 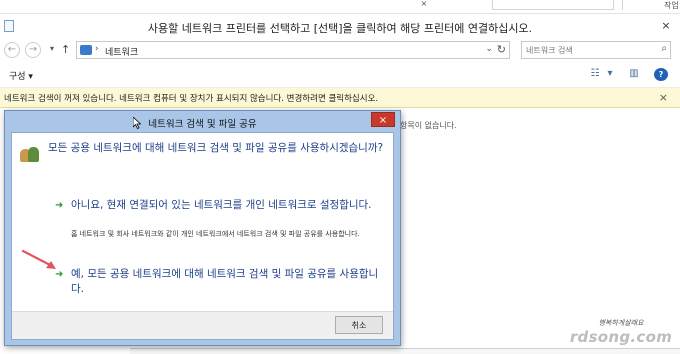 I want to click on infobar-close-icon: ×, so click(x=663, y=97).